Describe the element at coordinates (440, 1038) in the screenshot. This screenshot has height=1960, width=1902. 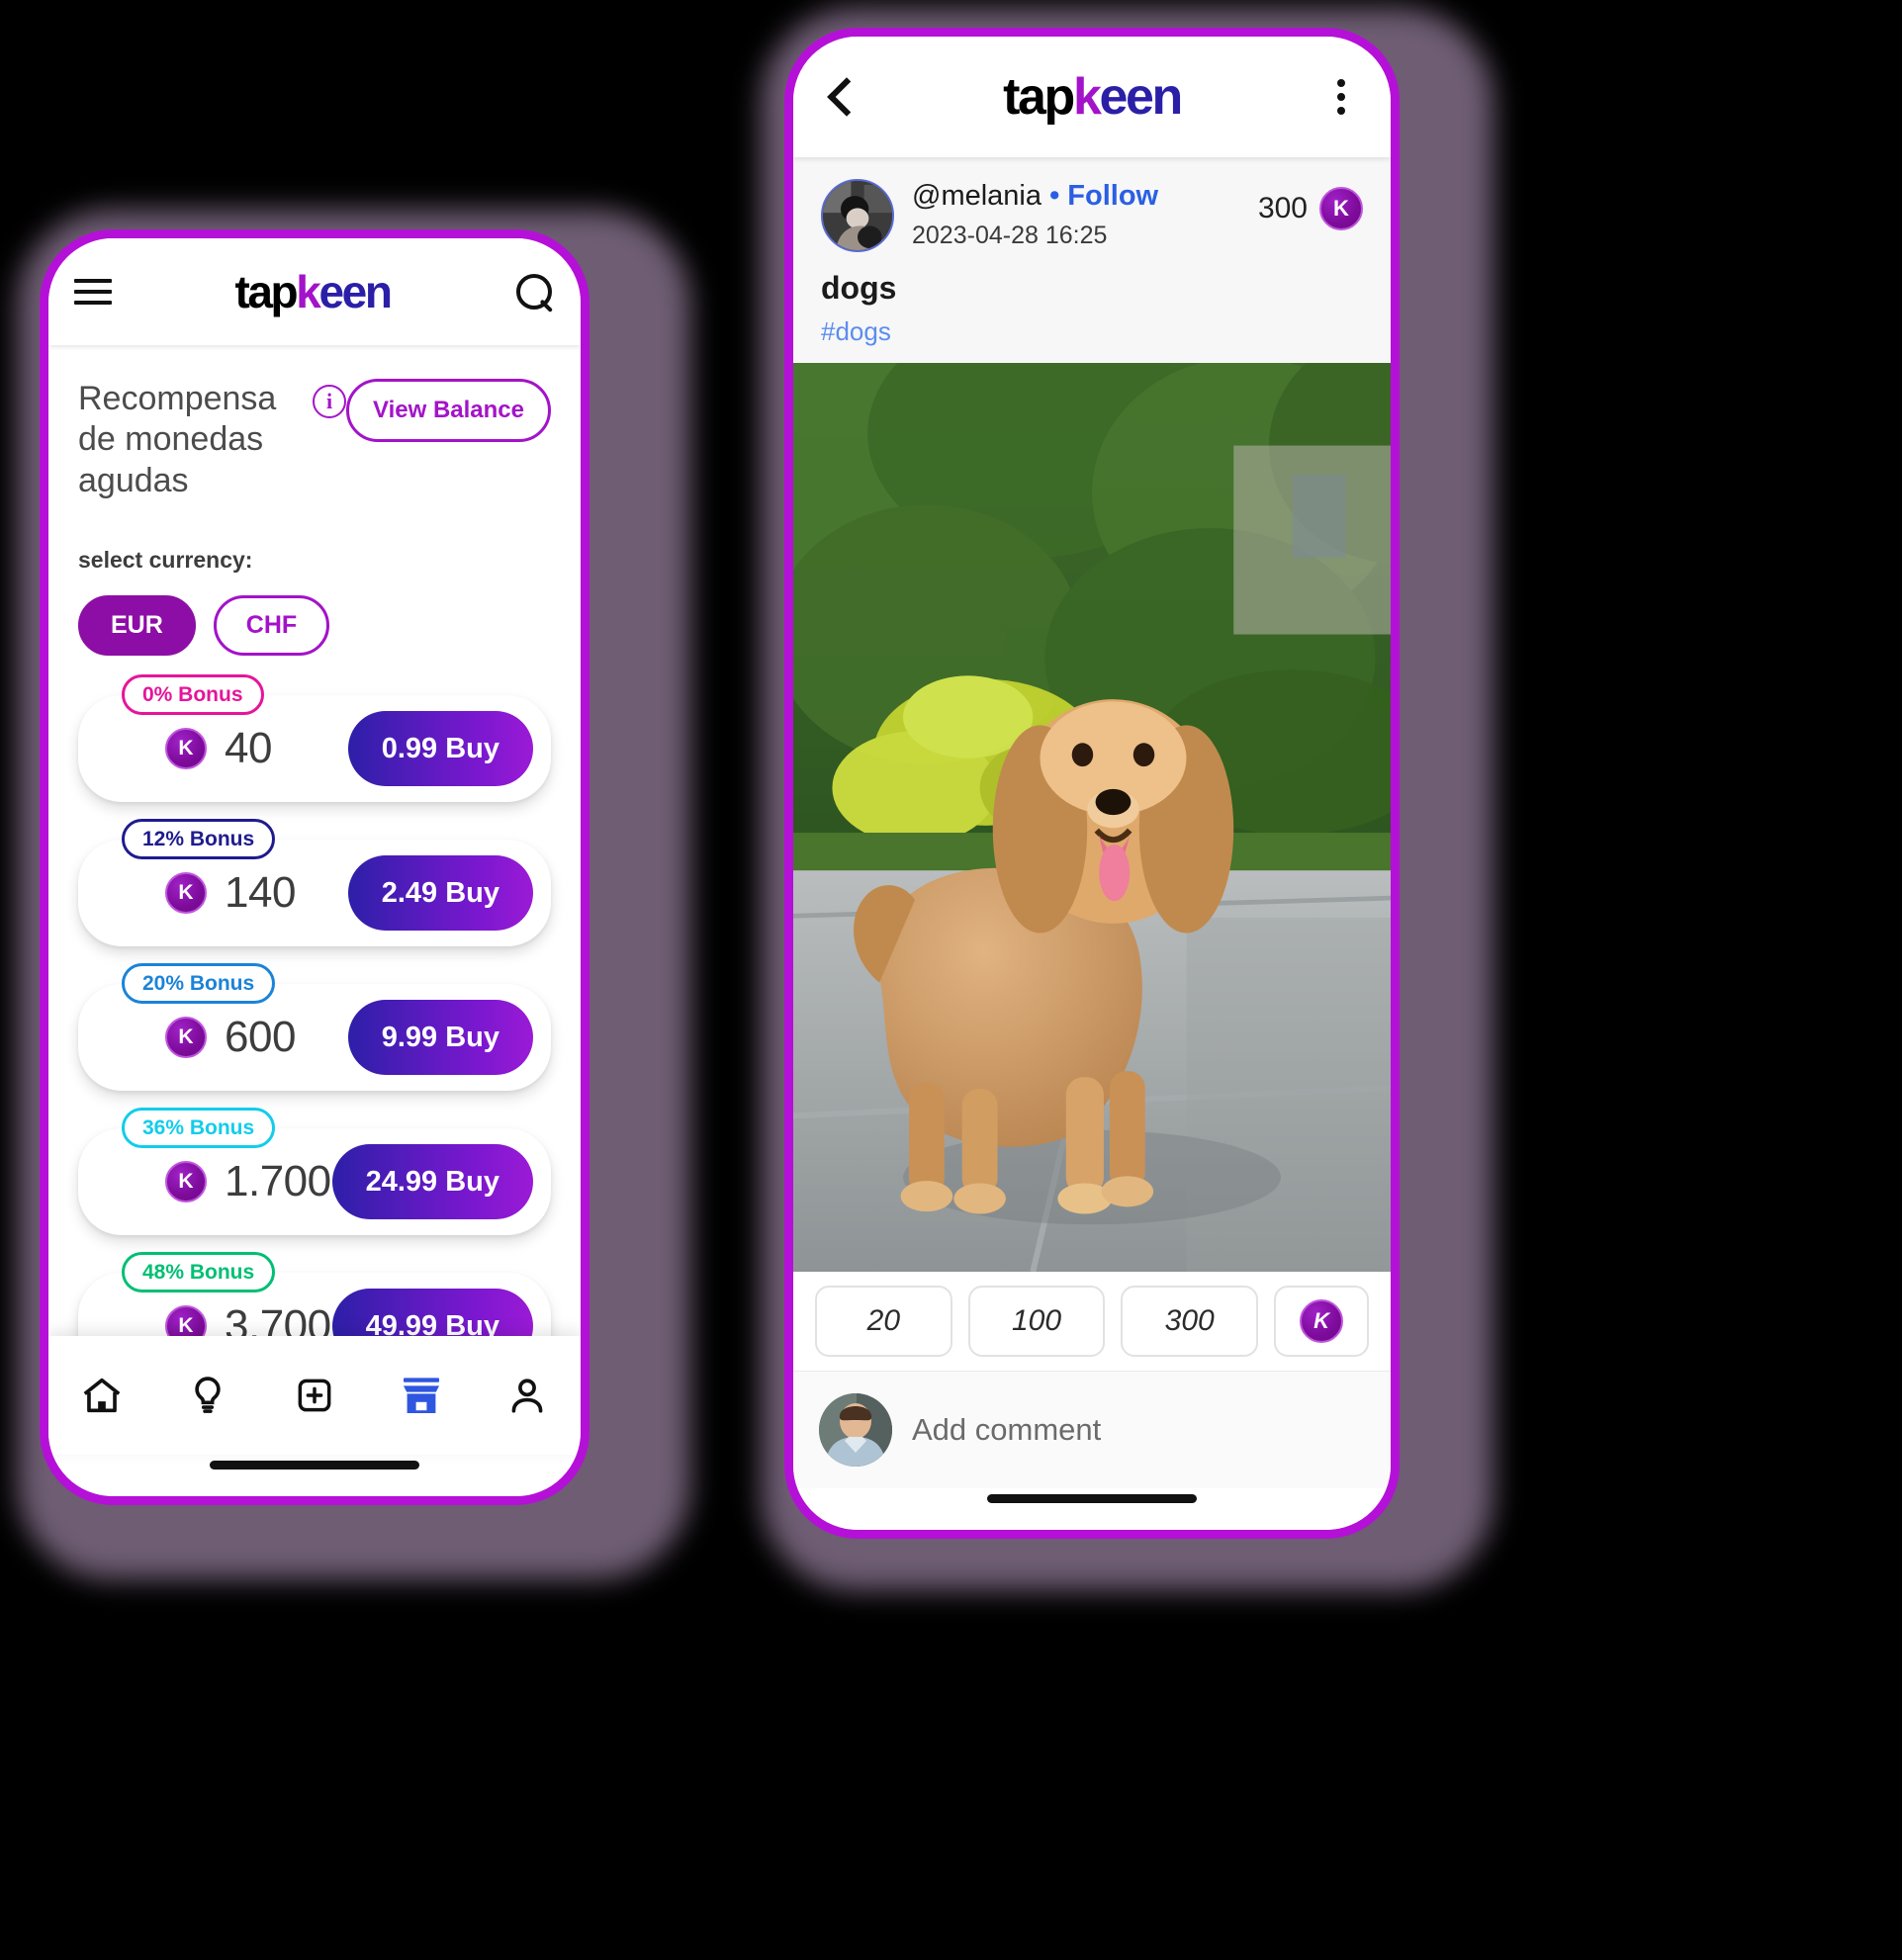
I see `buy-button: 9.99 Buy` at that location.